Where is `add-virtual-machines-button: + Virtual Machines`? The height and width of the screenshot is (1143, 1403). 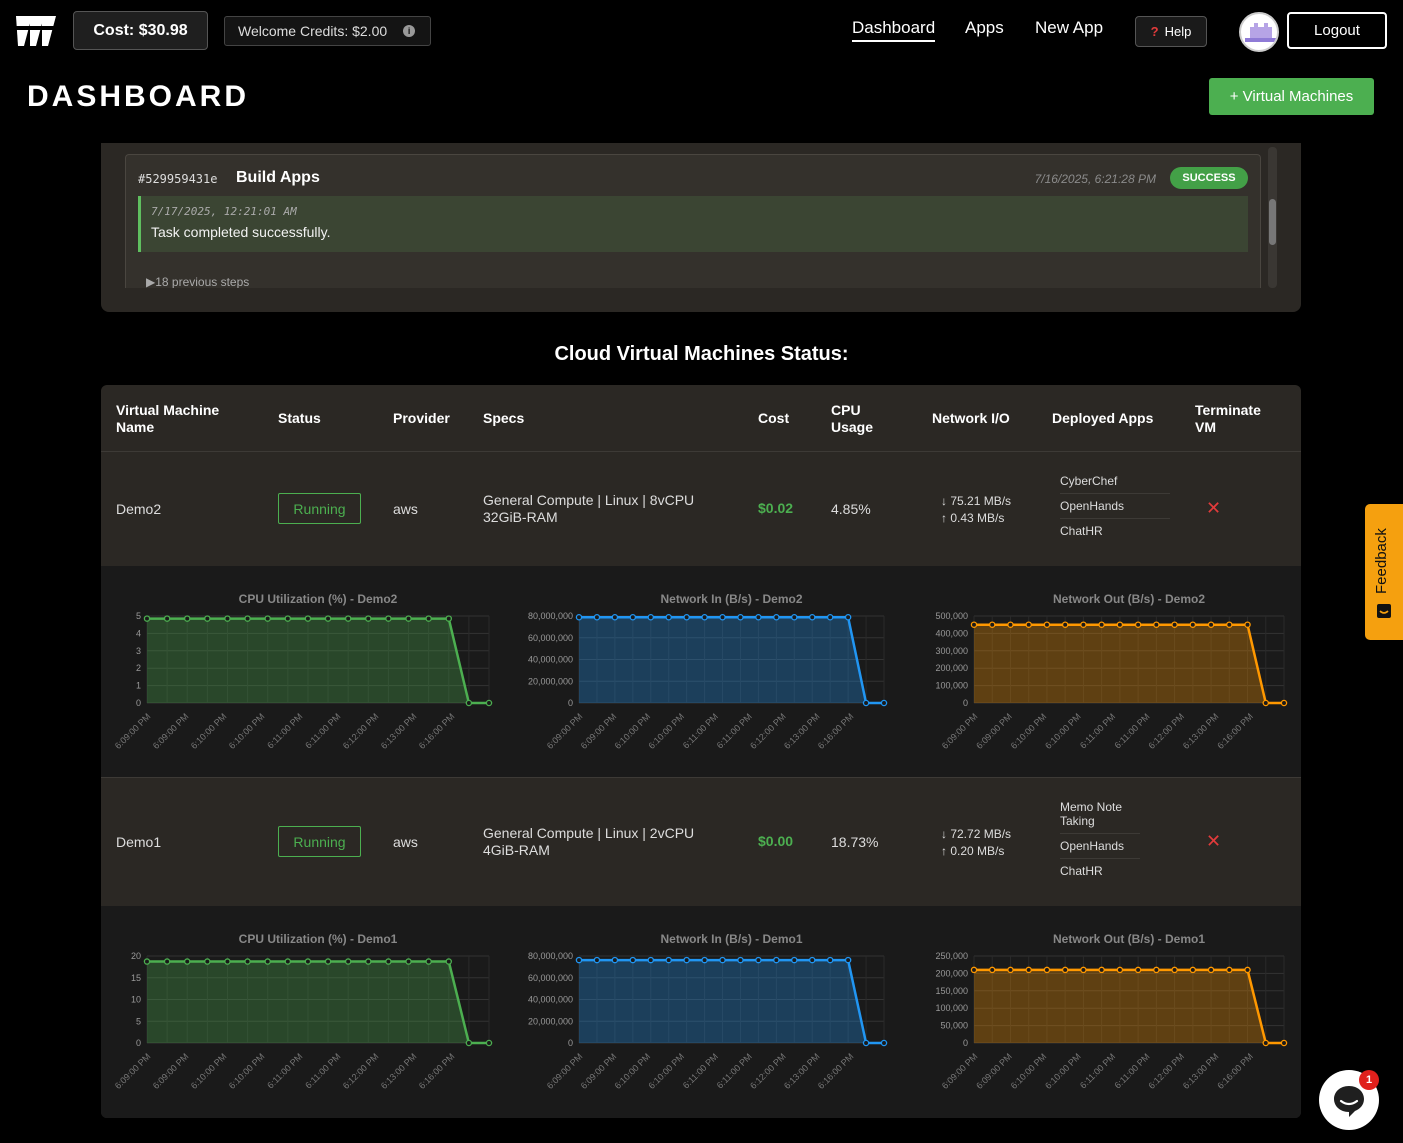 add-virtual-machines-button: + Virtual Machines is located at coordinates (1291, 96).